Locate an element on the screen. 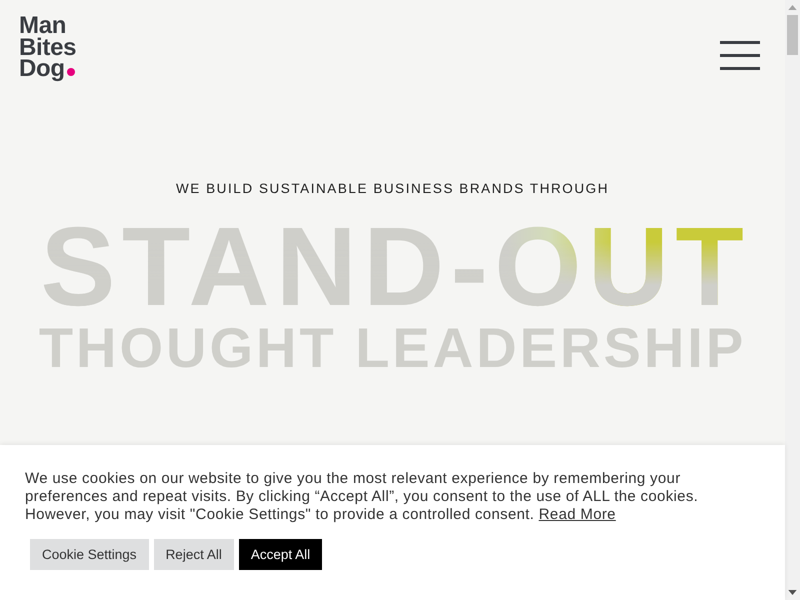 The image size is (800, 600). cookie-button: Reject All is located at coordinates (194, 554).